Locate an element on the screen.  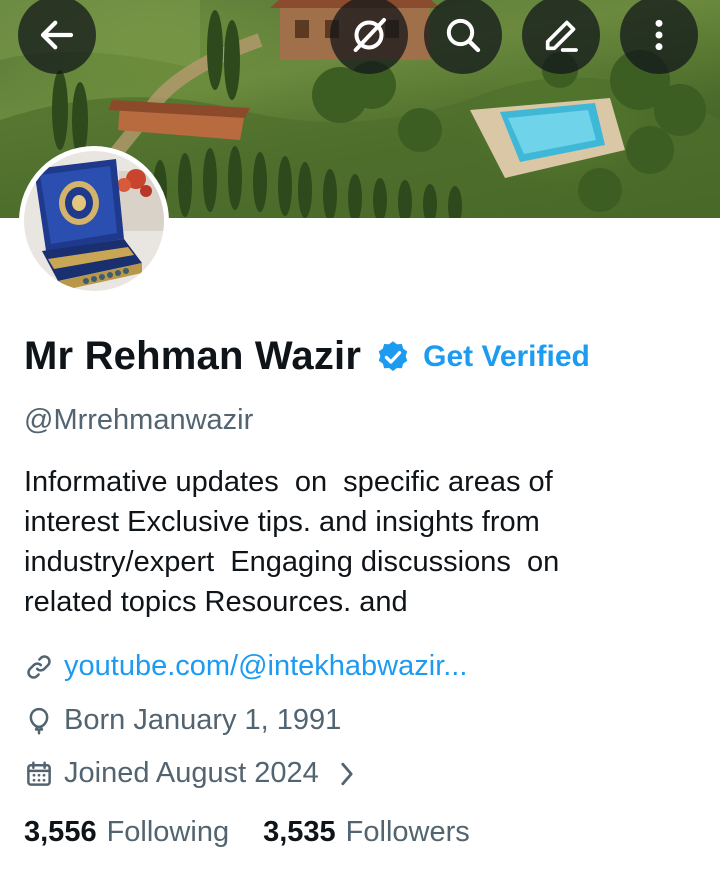
following-stat: 3,556 Following is located at coordinates (126, 832).